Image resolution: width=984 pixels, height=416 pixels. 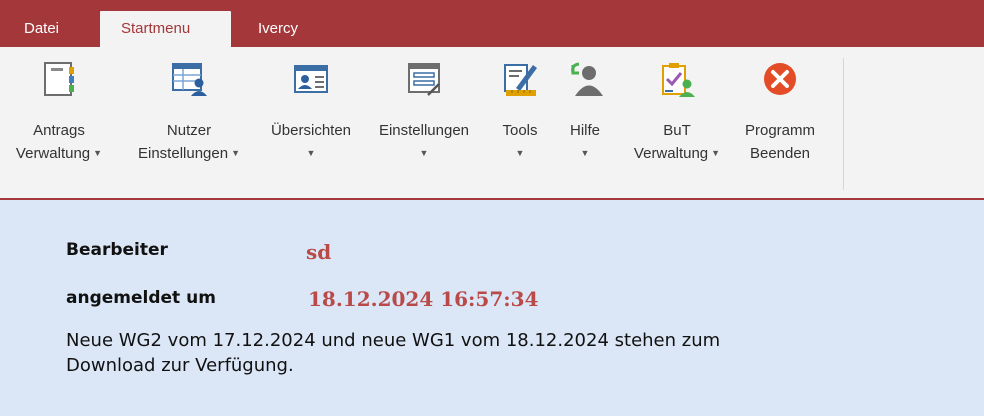 I want to click on contact-card-icon, so click(x=311, y=79).